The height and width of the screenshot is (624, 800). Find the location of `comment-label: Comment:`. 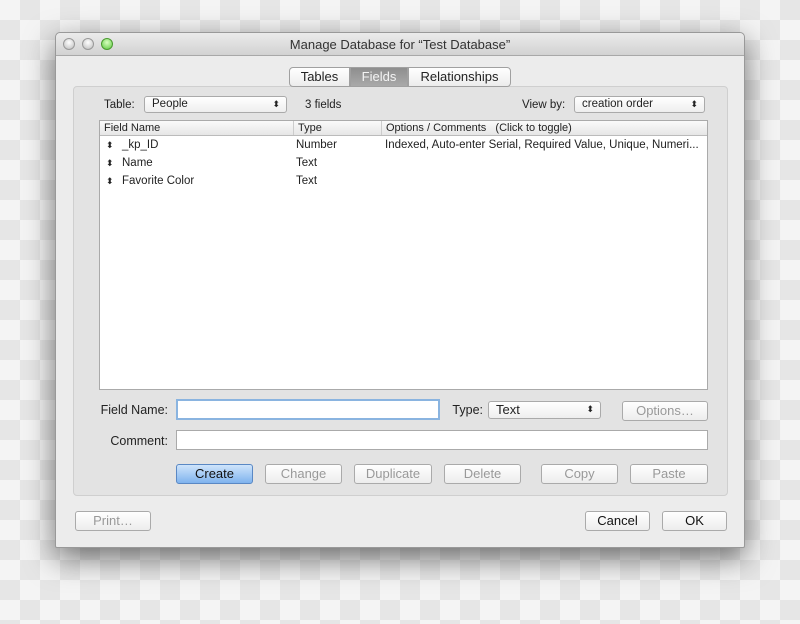

comment-label: Comment: is located at coordinates (139, 441).